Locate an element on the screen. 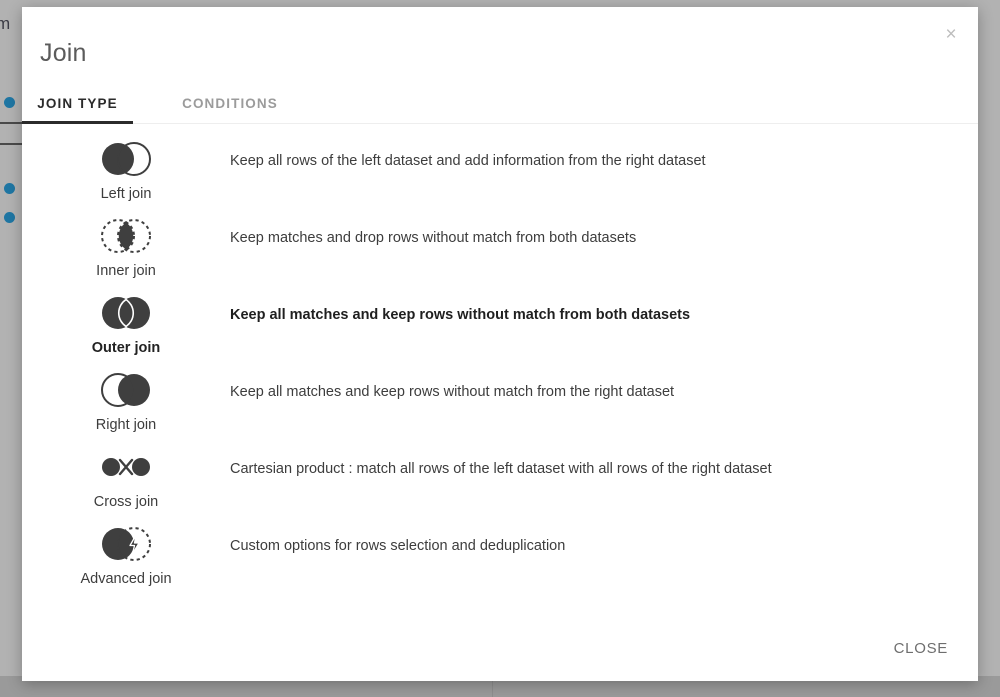  modal-footer: CLOSE is located at coordinates (500, 648).